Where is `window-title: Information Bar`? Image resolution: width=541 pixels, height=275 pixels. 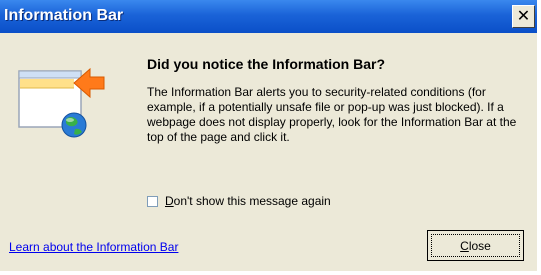 window-title: Information Bar is located at coordinates (64, 15).